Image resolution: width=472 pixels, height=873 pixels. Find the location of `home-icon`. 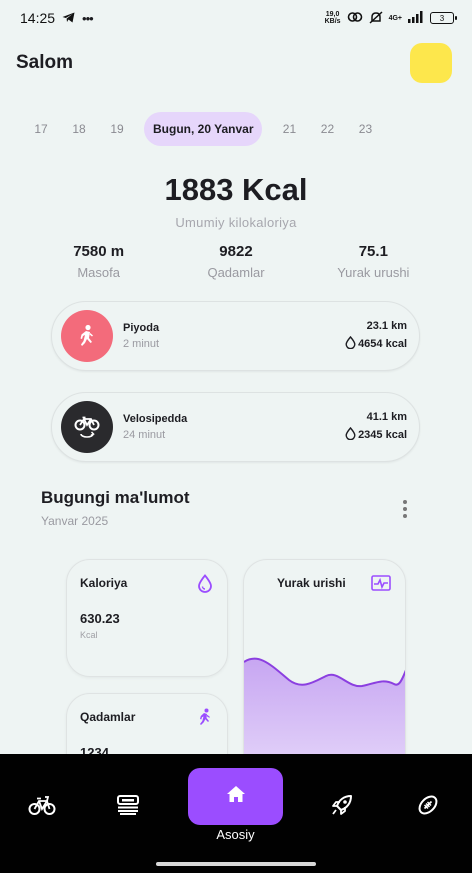

home-icon is located at coordinates (236, 796).